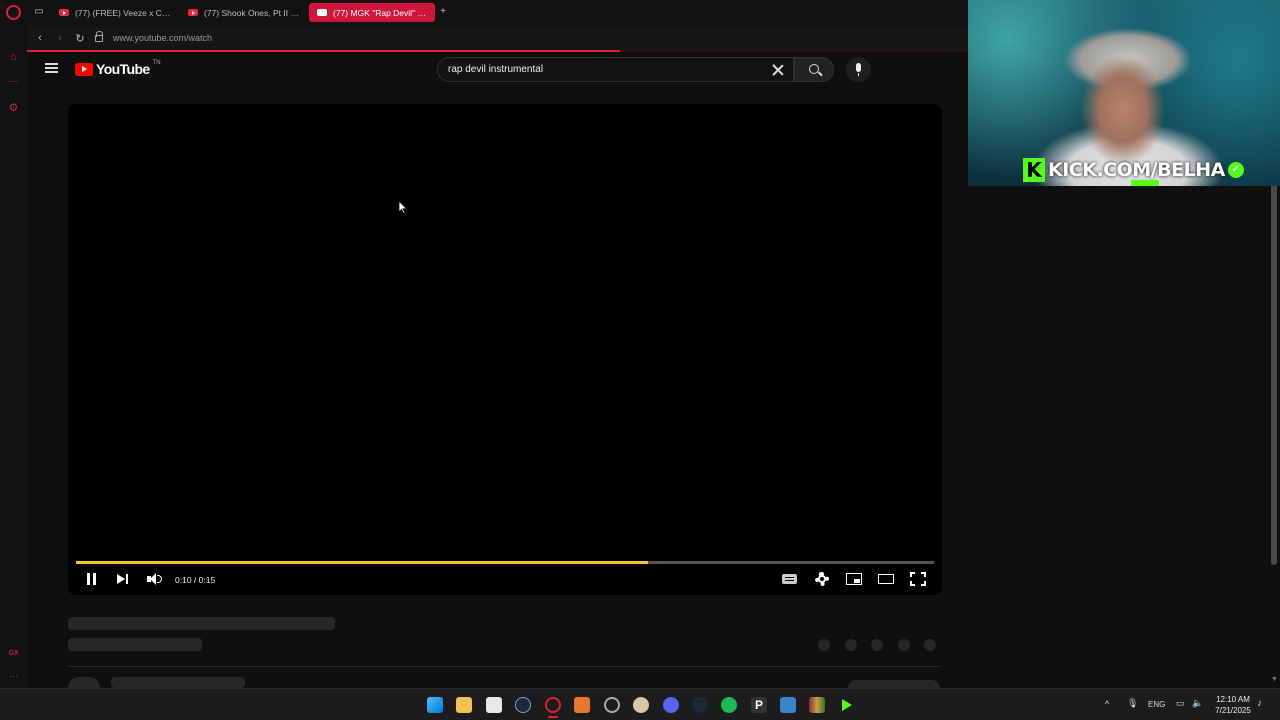  What do you see at coordinates (1259, 703) in the screenshot?
I see `notification-bell-icon: ♪` at bounding box center [1259, 703].